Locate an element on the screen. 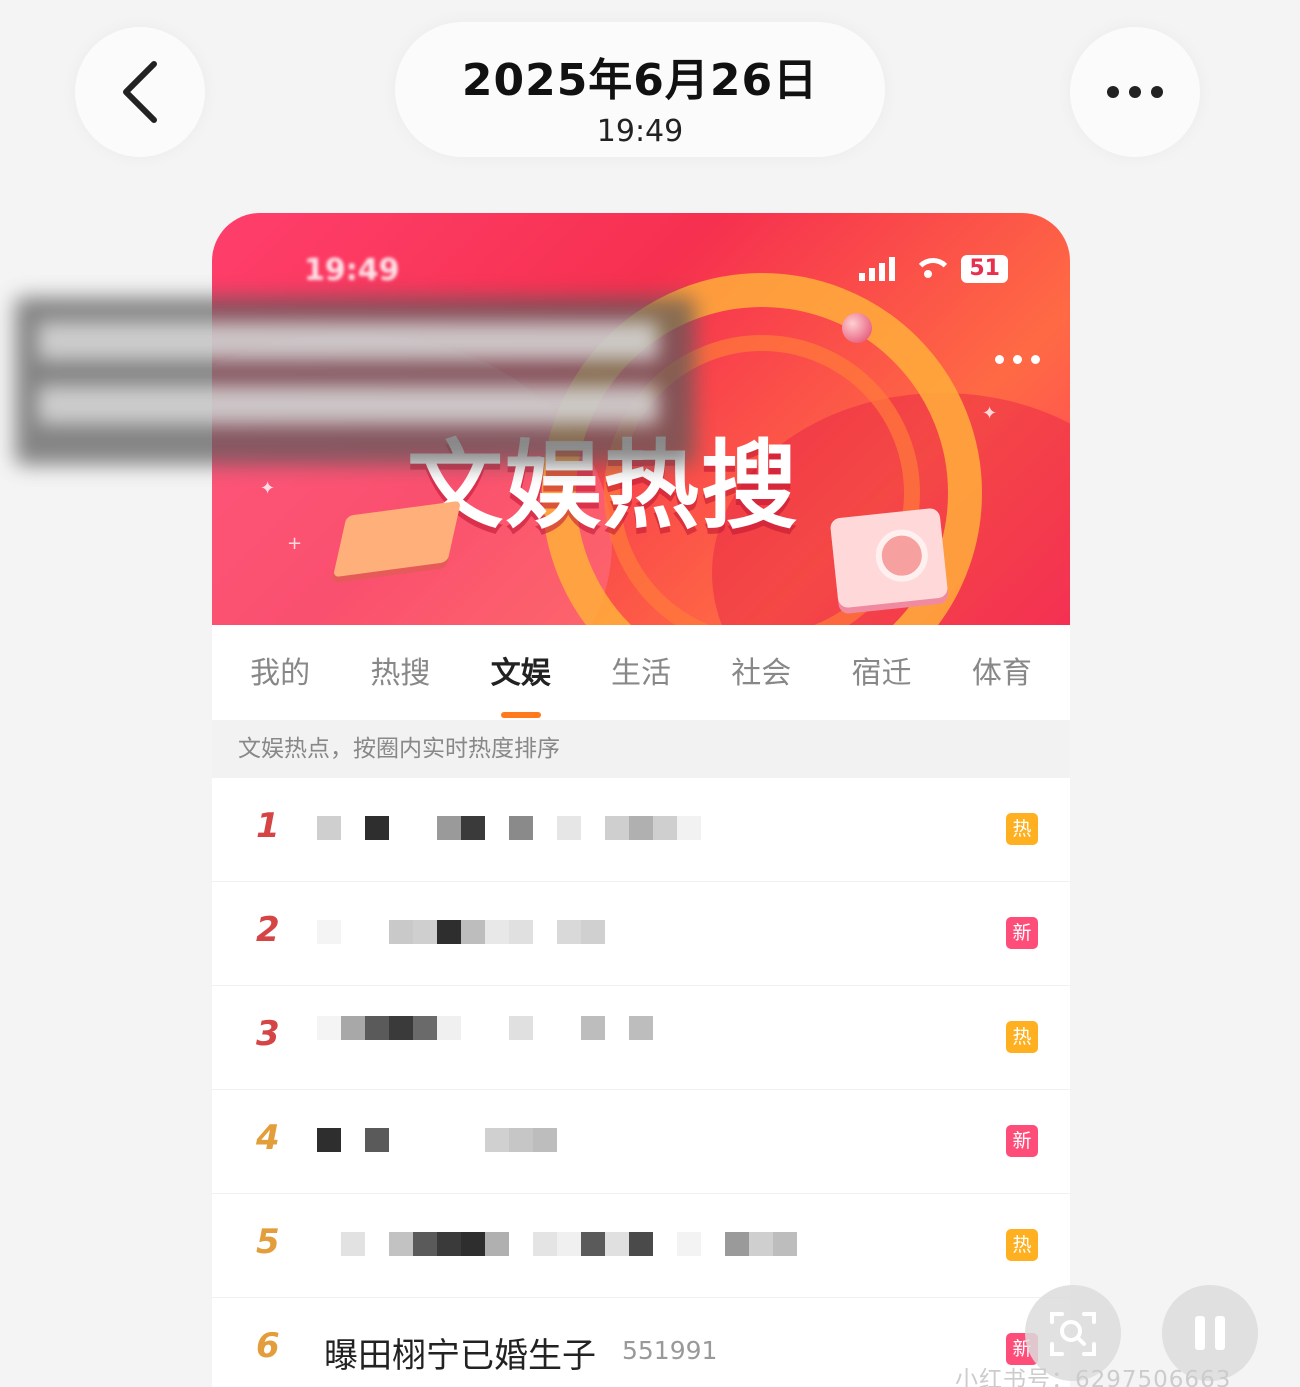  tab-suqian: 宿迁 is located at coordinates (882, 673).